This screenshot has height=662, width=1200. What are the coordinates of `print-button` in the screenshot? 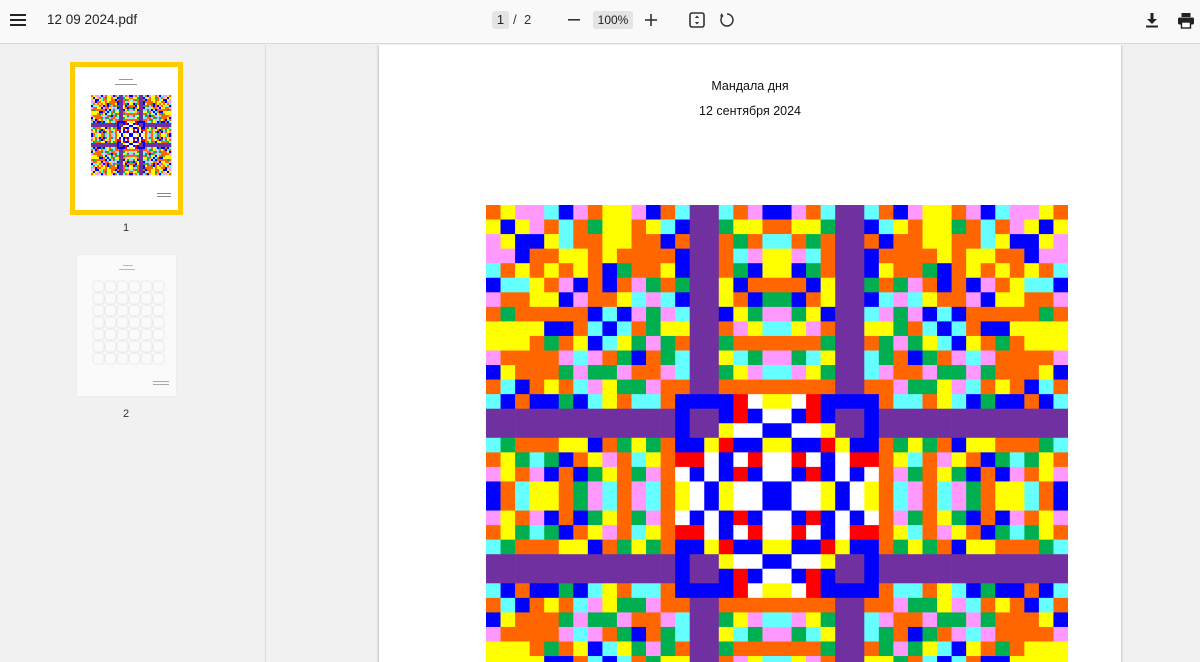 It's located at (1186, 20).